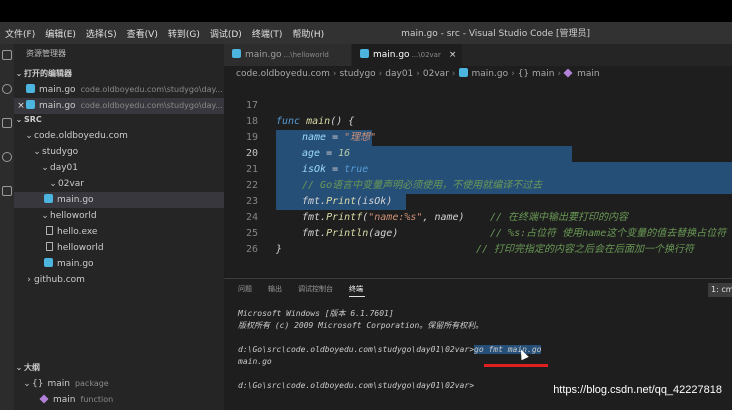  Describe the element at coordinates (119, 384) in the screenshot. I see `outline-item-package: ⌄{} main package` at that location.